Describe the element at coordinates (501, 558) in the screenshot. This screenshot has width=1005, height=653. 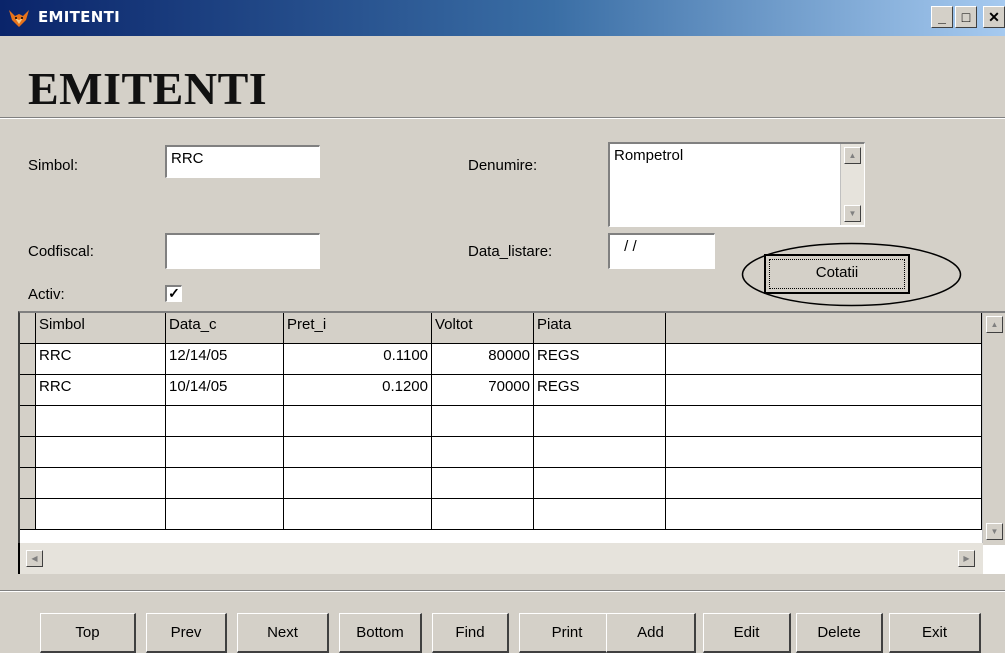
I see `grid-horizontal-scrollbar: ◀ ▶` at that location.